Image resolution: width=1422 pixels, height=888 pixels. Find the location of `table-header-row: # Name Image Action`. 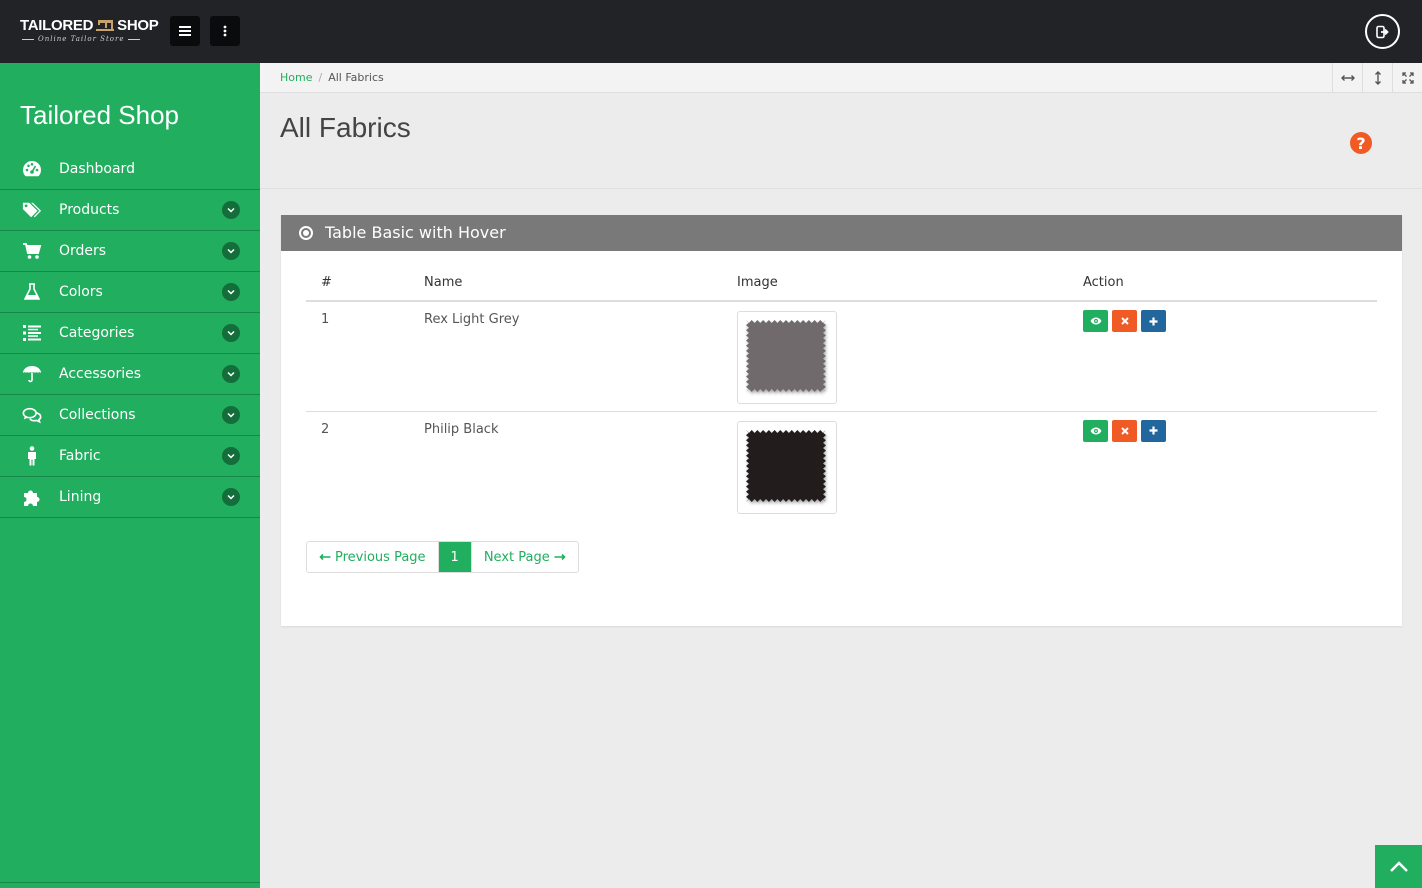

table-header-row: # Name Image Action is located at coordinates (841, 286).